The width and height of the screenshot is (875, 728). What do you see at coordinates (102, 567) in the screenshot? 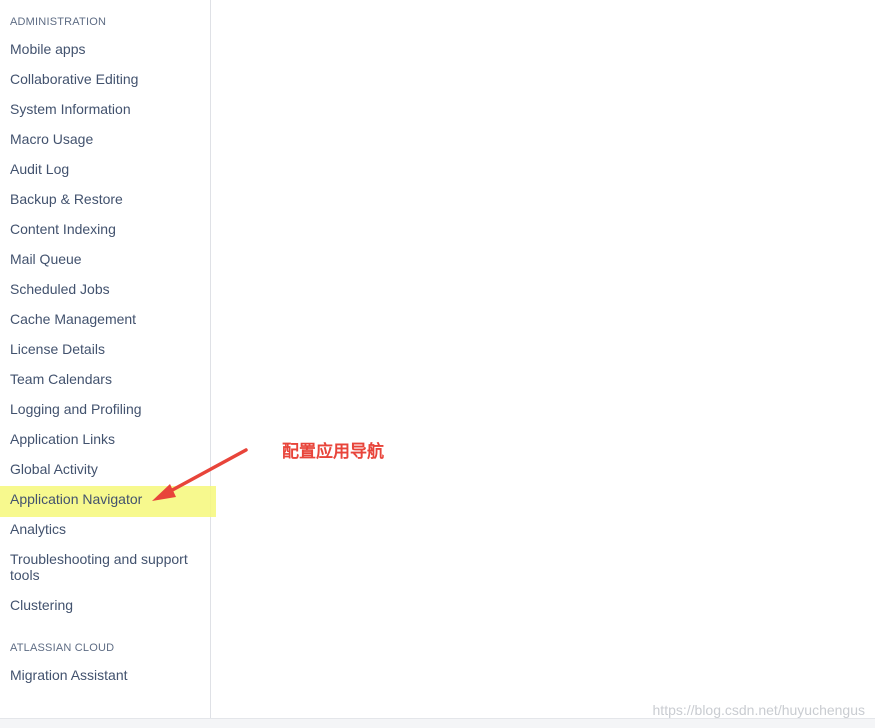
I see `sidebar-item-troubleshooting: Troubleshooting and support tools` at bounding box center [102, 567].